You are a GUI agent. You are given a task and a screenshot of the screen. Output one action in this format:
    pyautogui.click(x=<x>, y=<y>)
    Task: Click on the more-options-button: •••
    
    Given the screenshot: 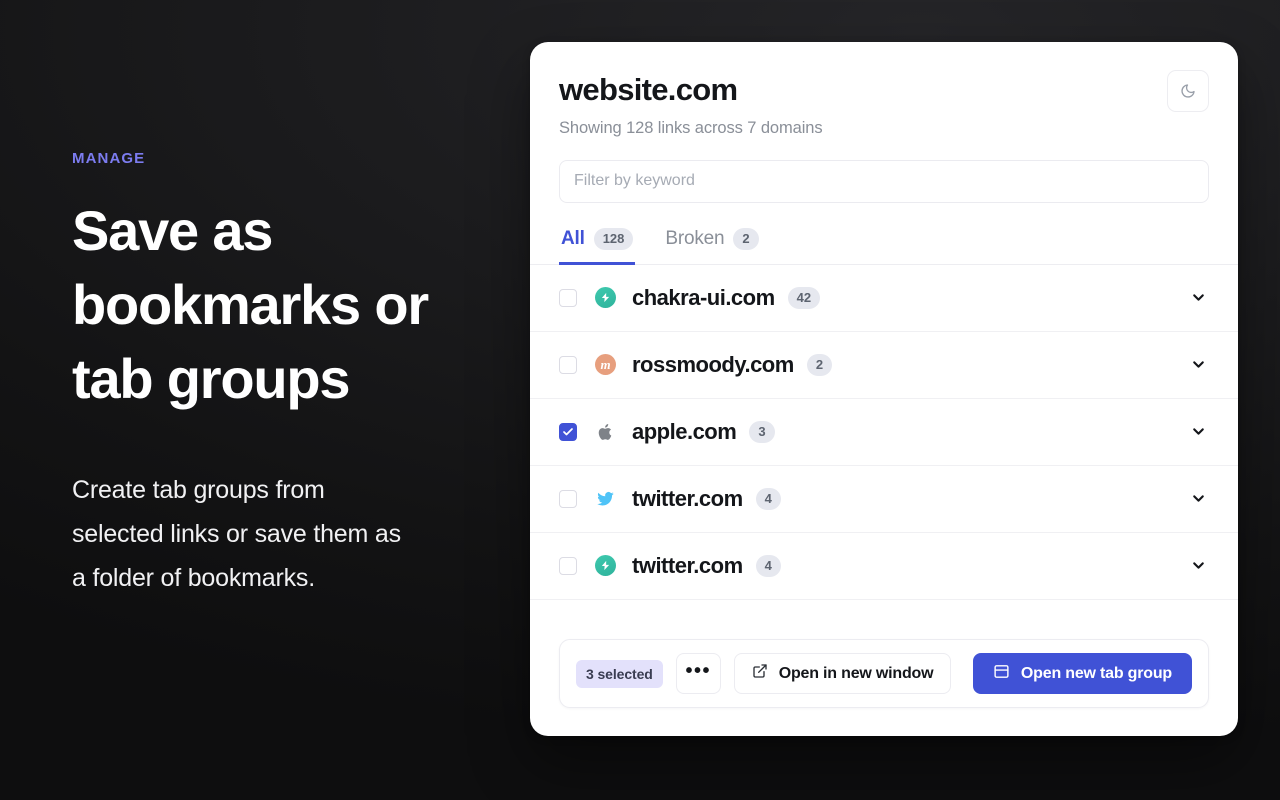 What is the action you would take?
    pyautogui.click(x=698, y=673)
    